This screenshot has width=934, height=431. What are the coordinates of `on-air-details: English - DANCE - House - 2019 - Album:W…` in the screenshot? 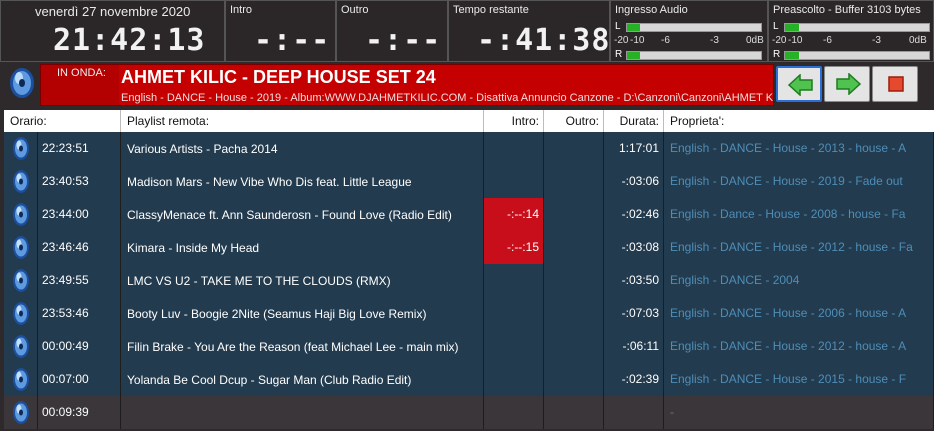 It's located at (447, 98).